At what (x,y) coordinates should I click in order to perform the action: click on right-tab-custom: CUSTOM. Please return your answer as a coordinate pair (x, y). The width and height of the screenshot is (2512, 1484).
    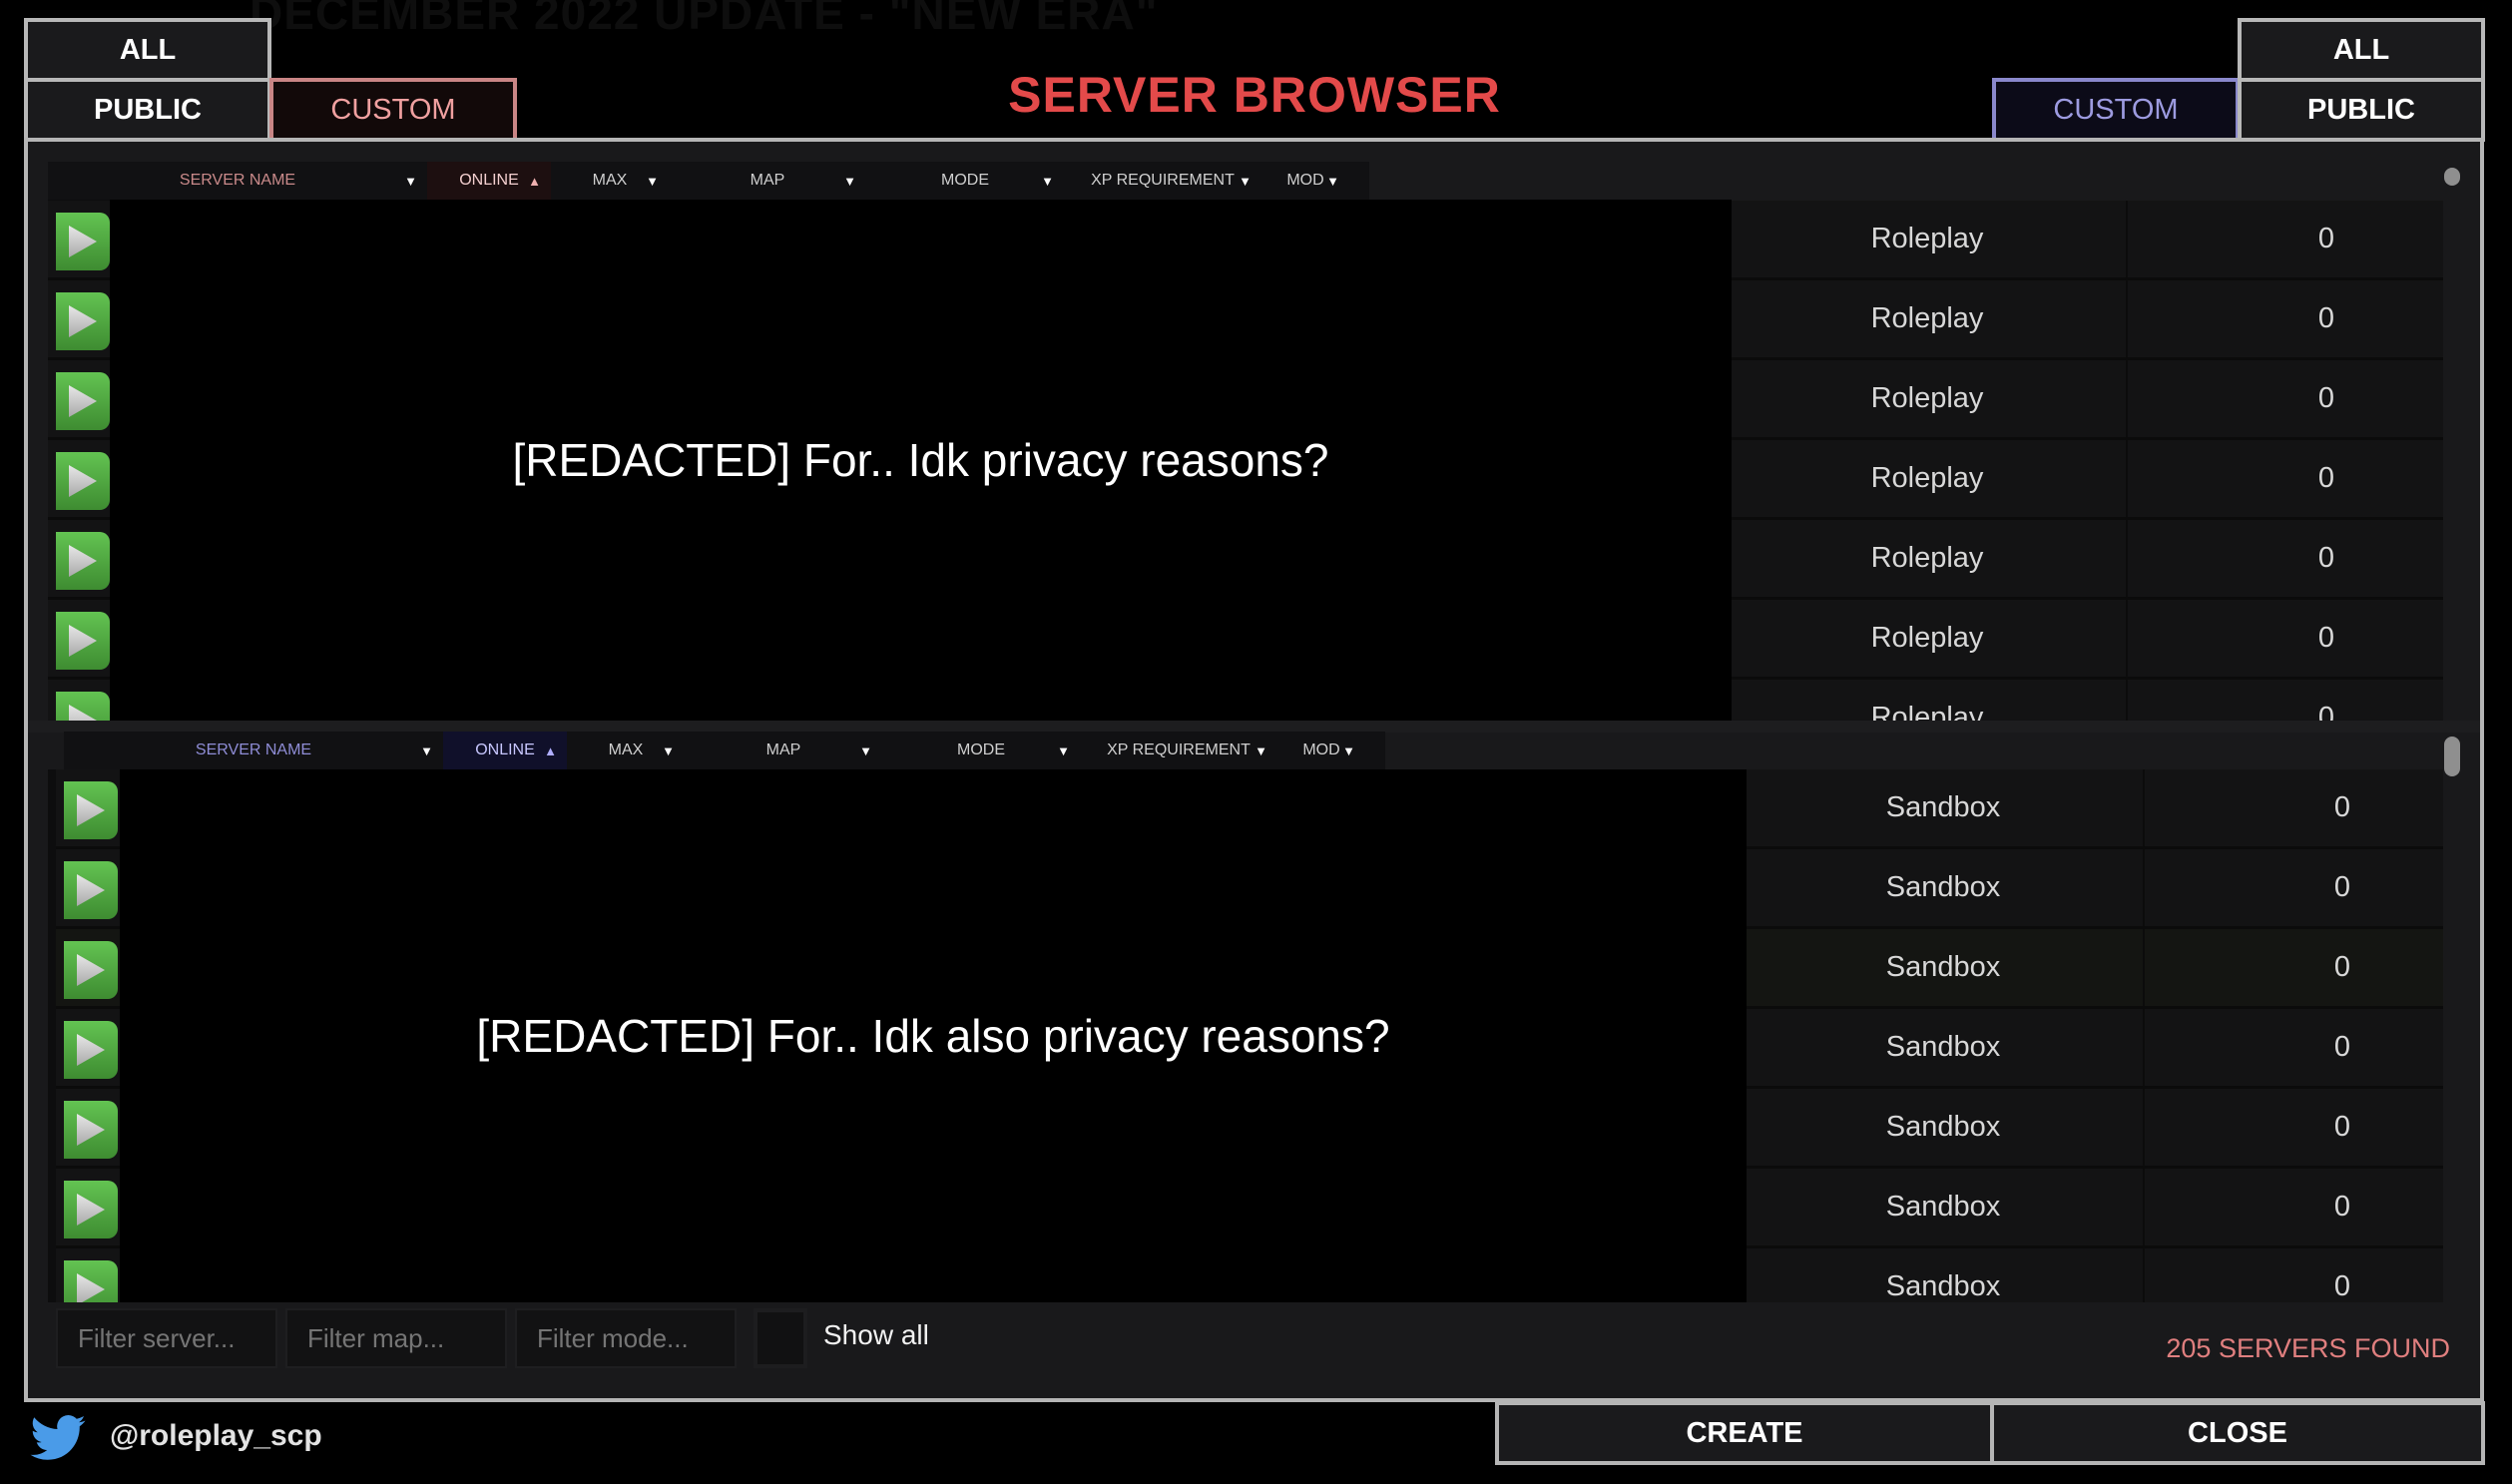
    Looking at the image, I should click on (2116, 110).